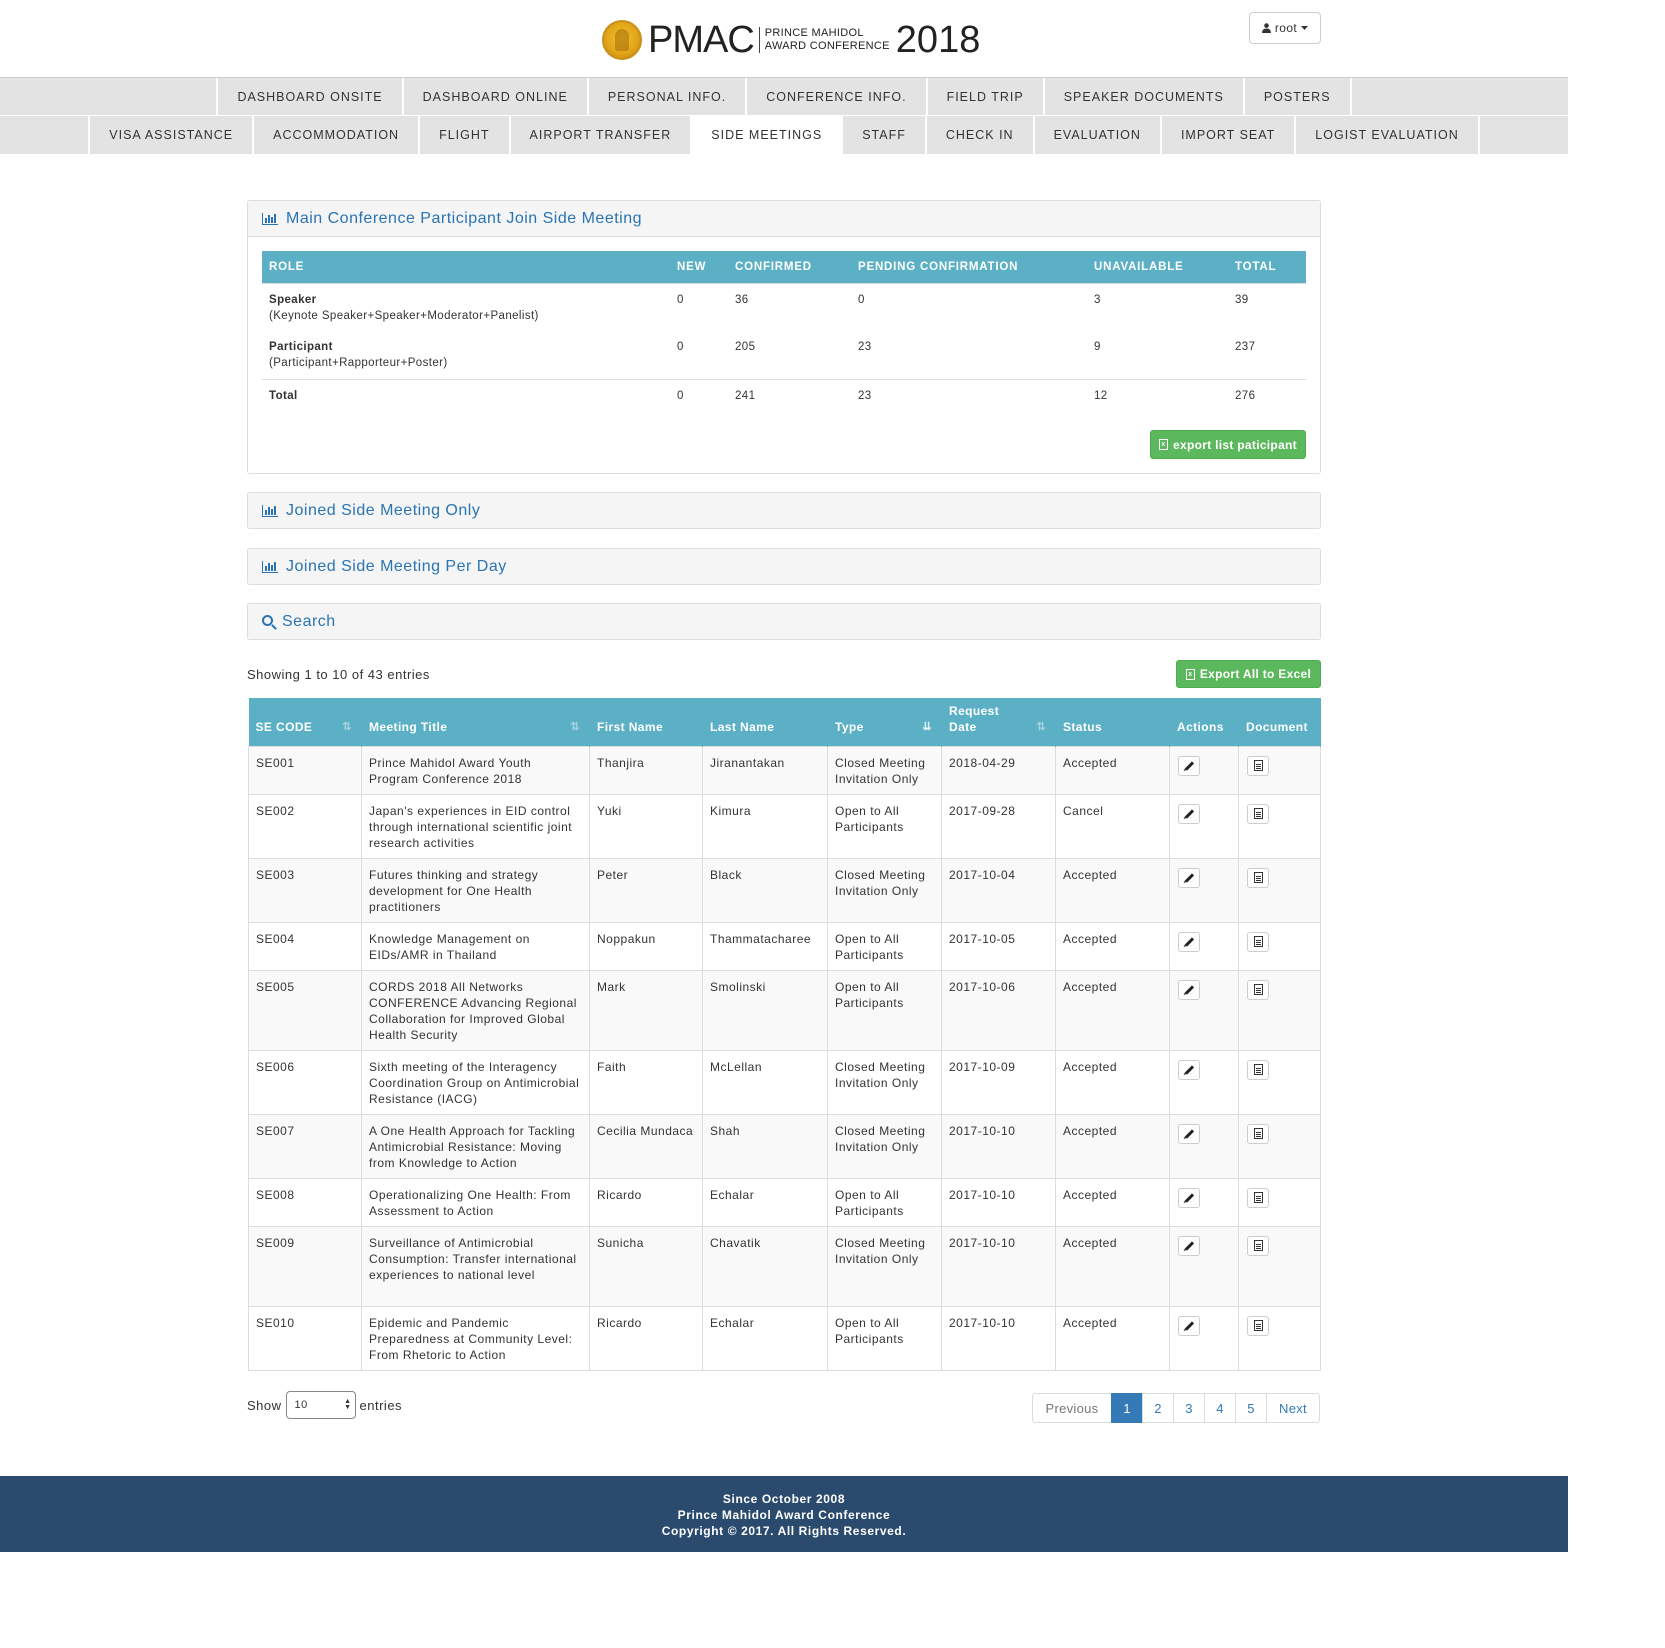 This screenshot has height=1648, width=1665. What do you see at coordinates (308, 97) in the screenshot?
I see `nav-item-dashboard-onsite: DASHBOARD ONSITE` at bounding box center [308, 97].